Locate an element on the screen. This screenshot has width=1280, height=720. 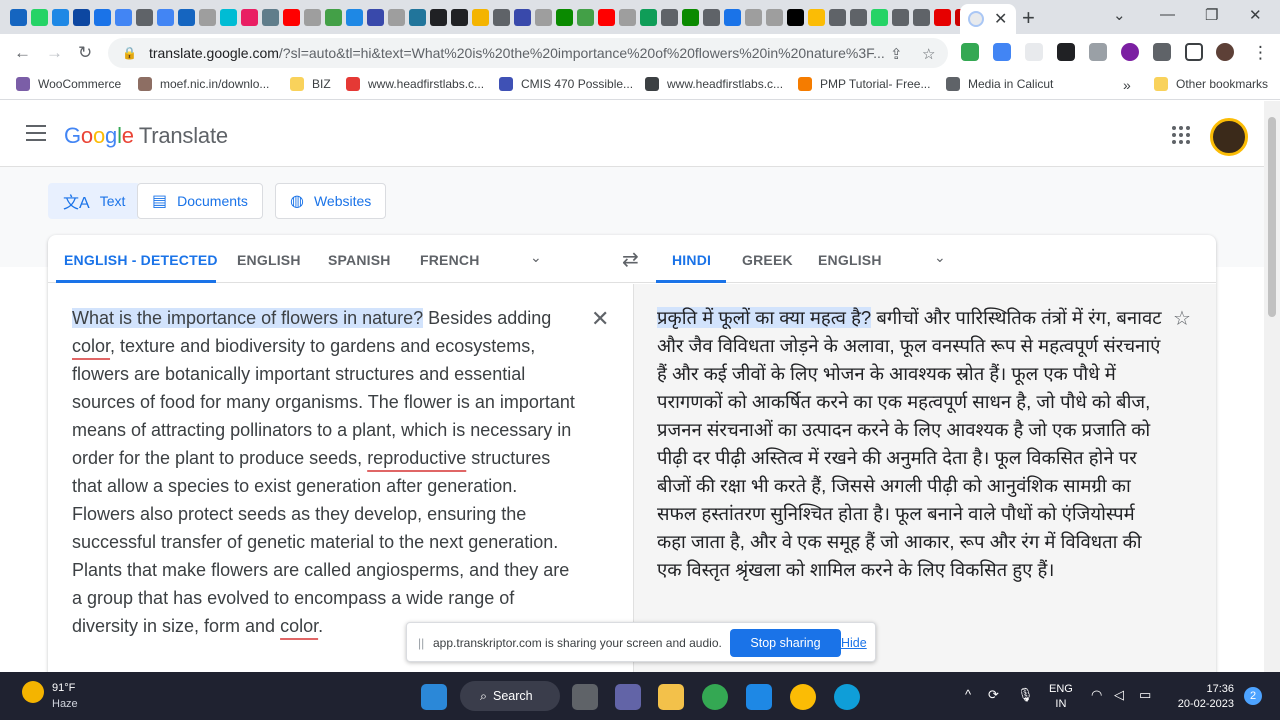
teams-icon is located at coordinates (628, 697).